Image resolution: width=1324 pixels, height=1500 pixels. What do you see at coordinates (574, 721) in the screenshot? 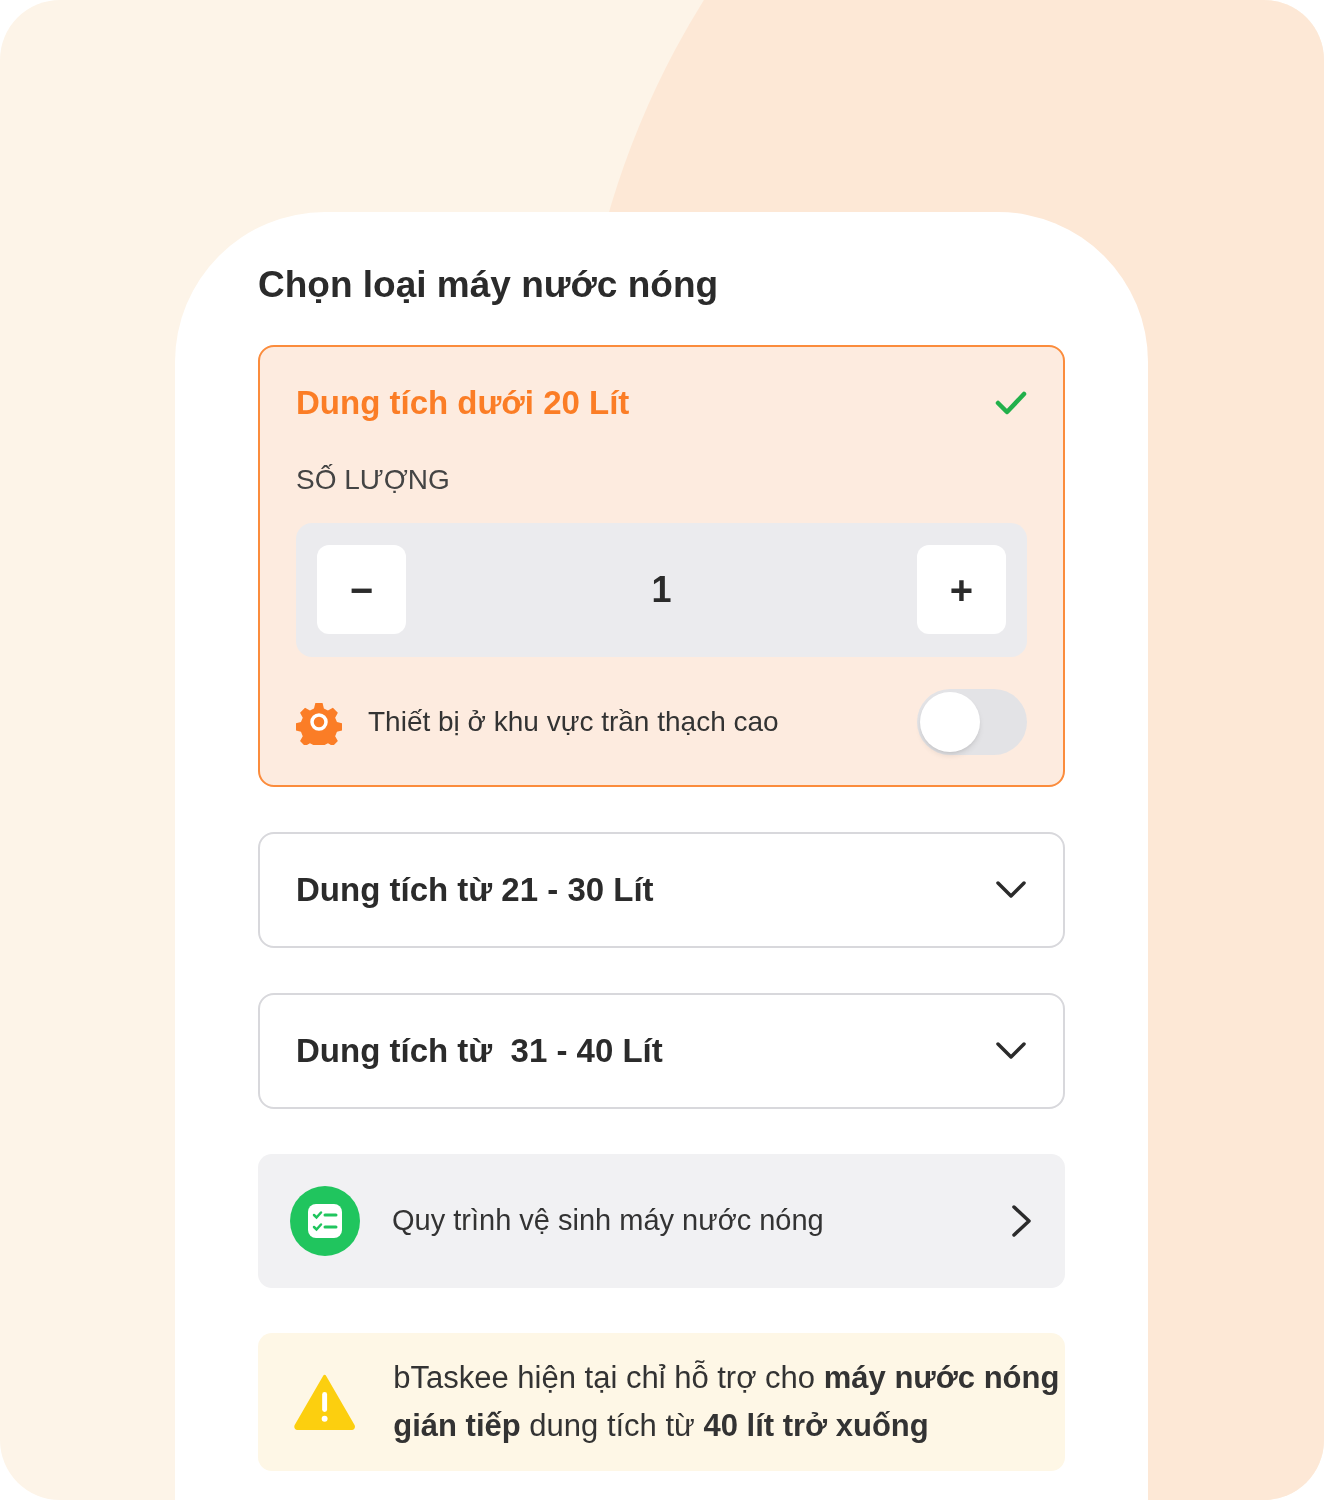
I see `setting-label: Thiết bị ở khu vực trần thạch cao` at bounding box center [574, 721].